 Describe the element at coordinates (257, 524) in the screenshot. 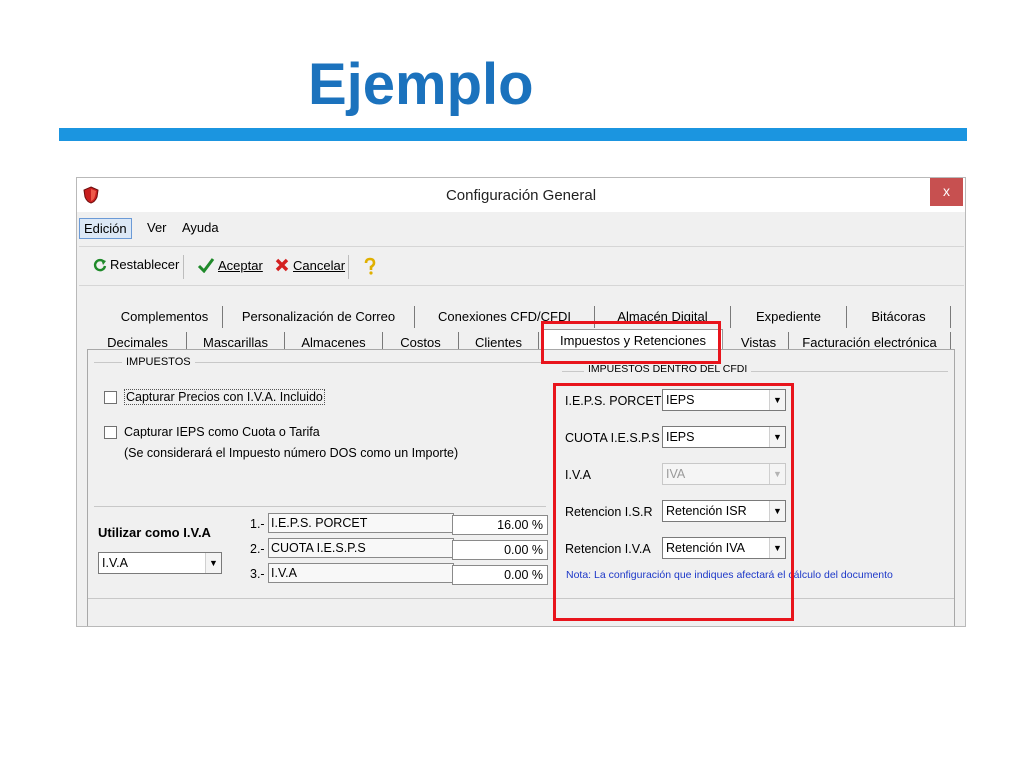

I see `tax-row-num: 1.-` at that location.